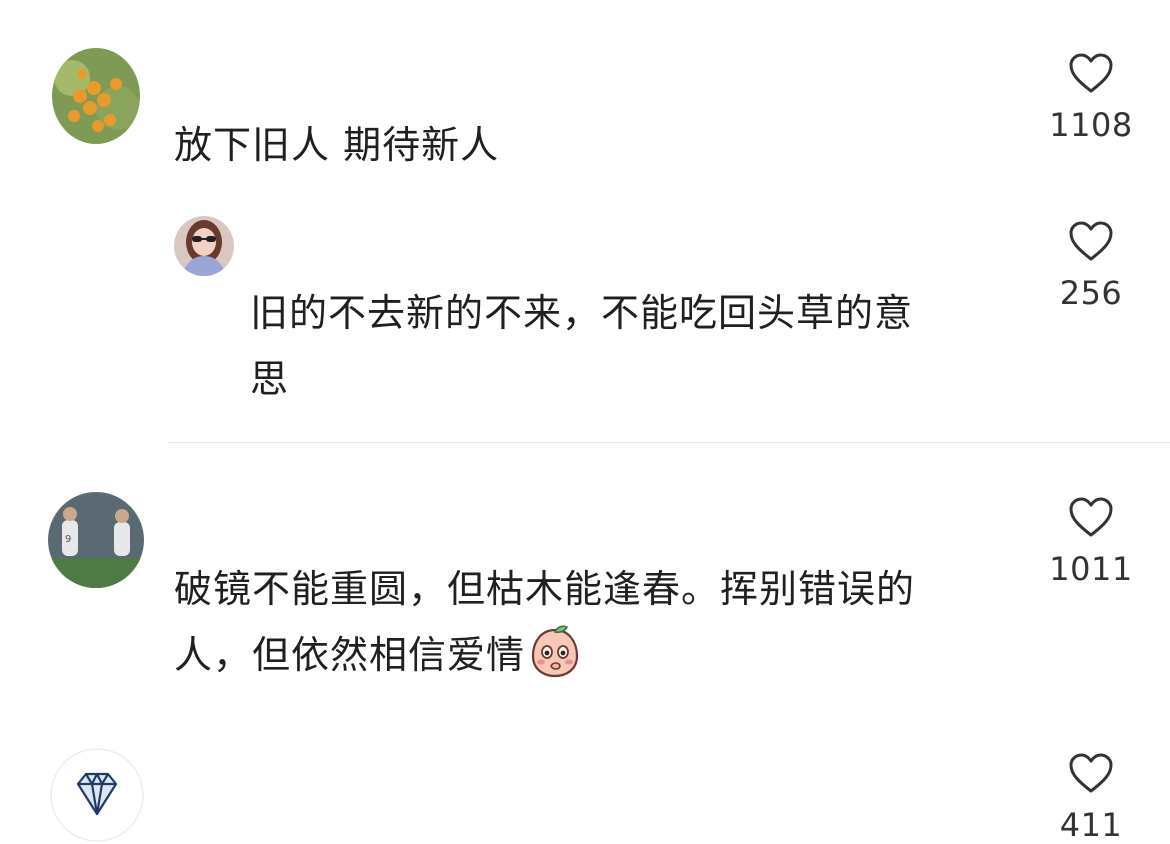  Describe the element at coordinates (1091, 125) in the screenshot. I see `like-count: 1108` at that location.